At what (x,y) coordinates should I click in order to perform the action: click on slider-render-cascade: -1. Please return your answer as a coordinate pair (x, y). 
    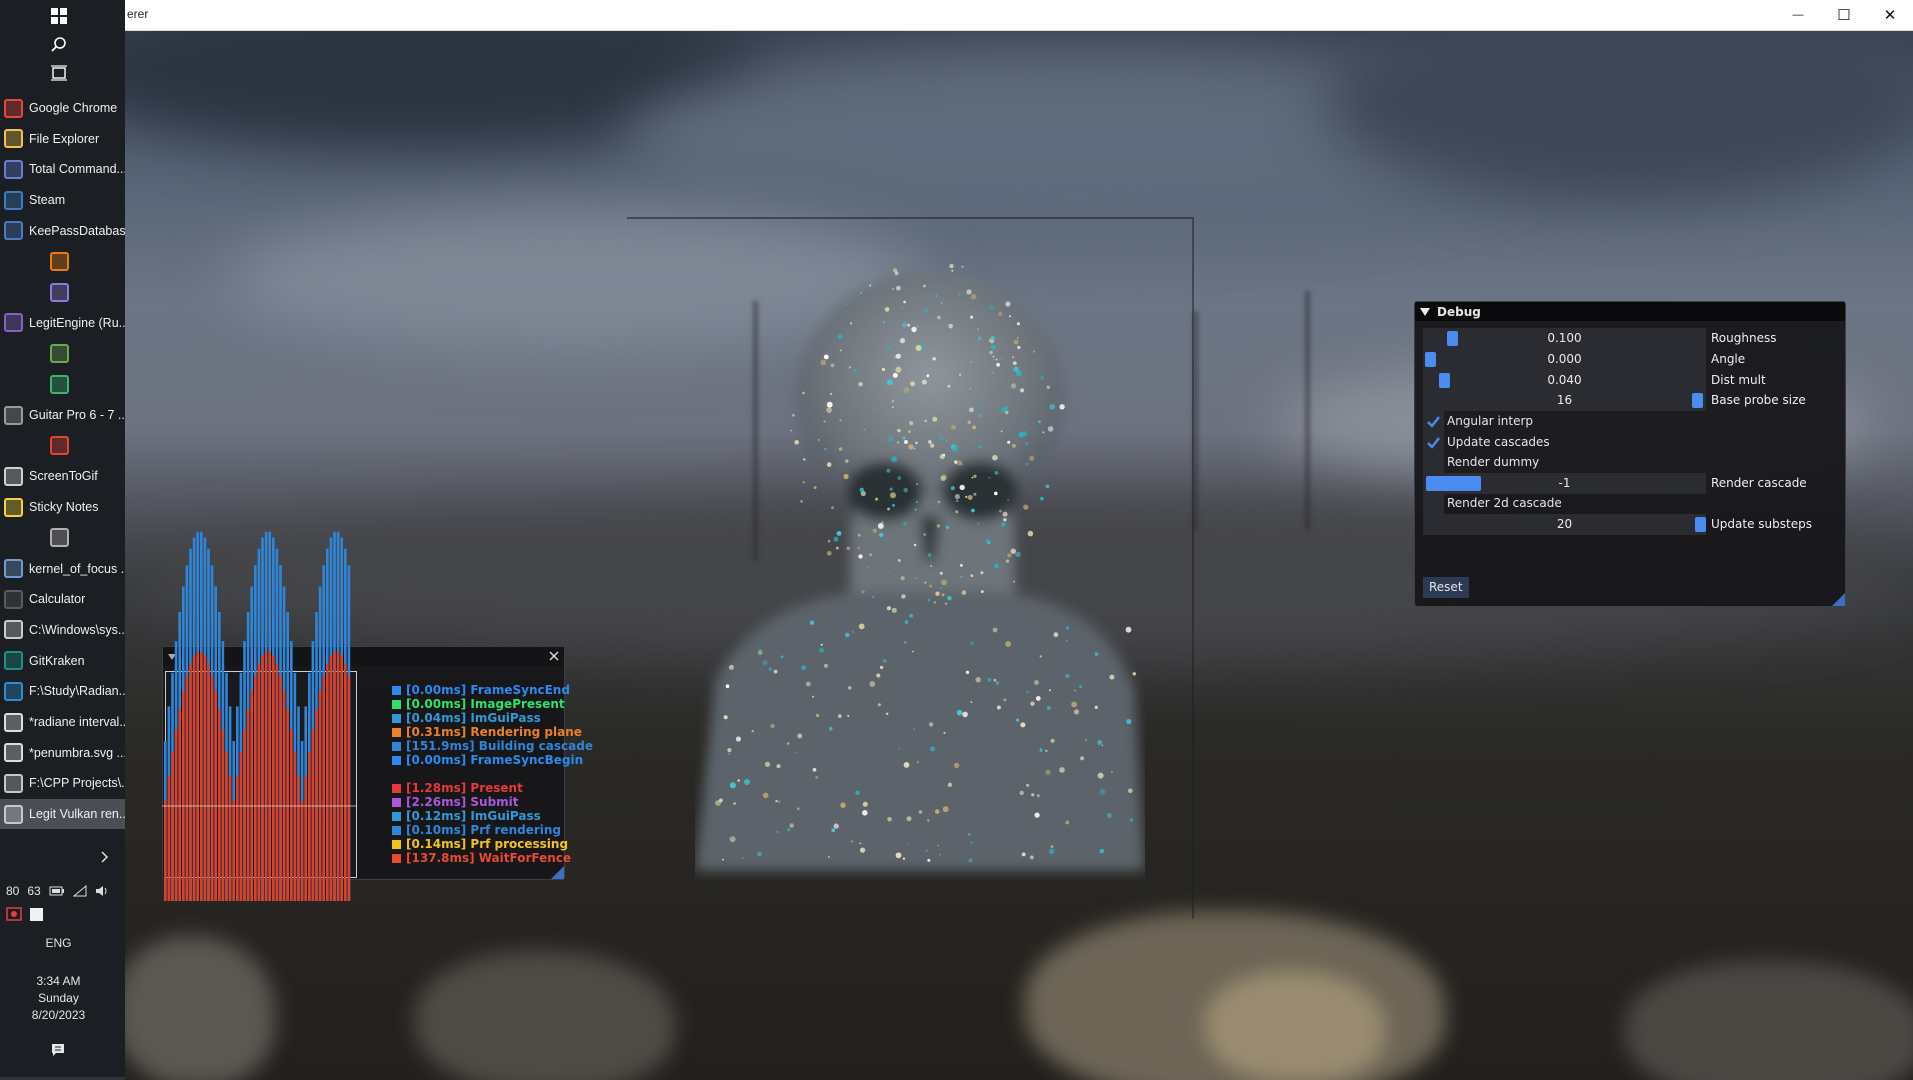
    Looking at the image, I should click on (1564, 483).